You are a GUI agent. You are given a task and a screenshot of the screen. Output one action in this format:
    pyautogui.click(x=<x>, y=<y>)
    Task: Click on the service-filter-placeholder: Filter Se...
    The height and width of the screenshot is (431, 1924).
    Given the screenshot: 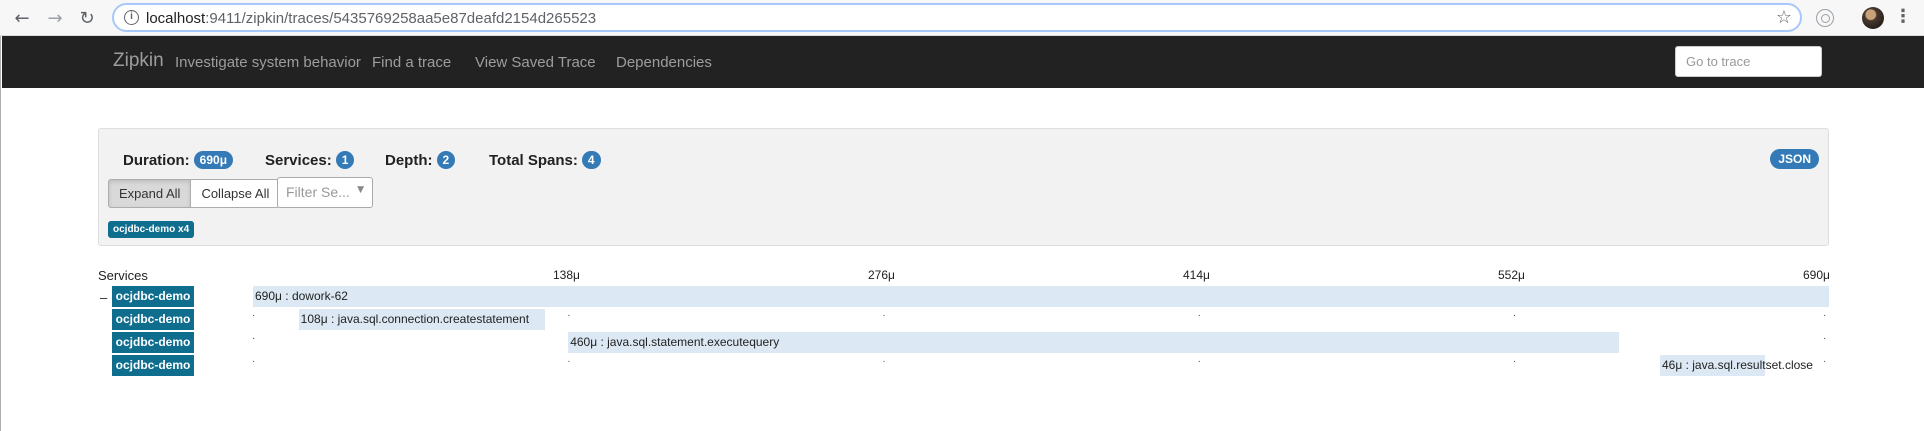 What is the action you would take?
    pyautogui.click(x=318, y=192)
    